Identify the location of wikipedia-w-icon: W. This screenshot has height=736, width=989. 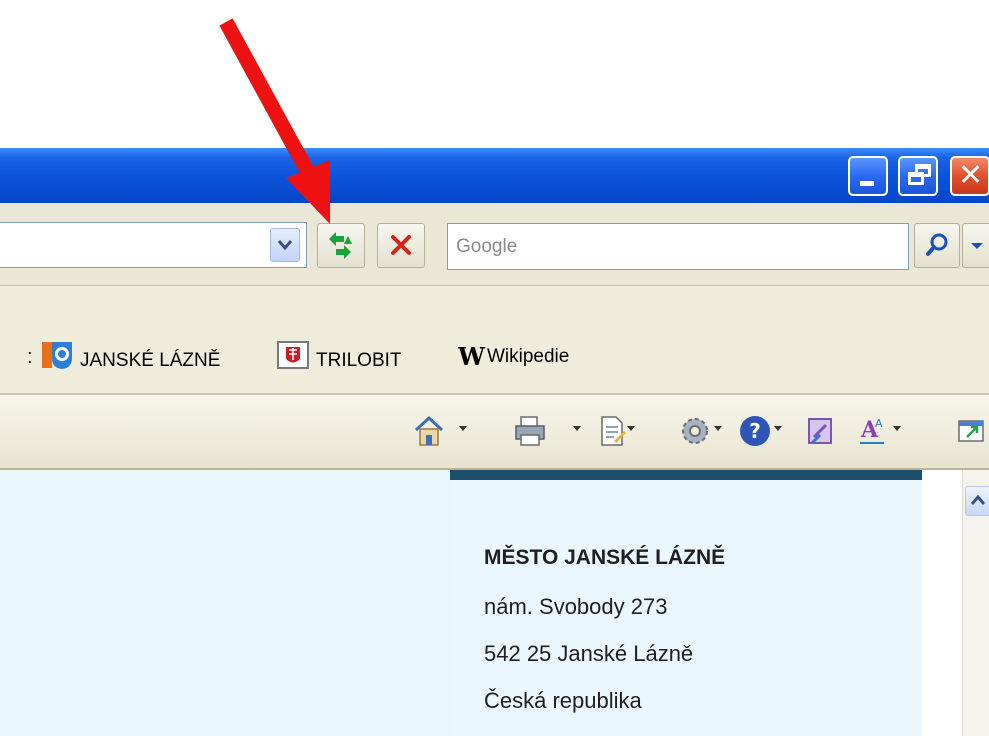
(471, 356).